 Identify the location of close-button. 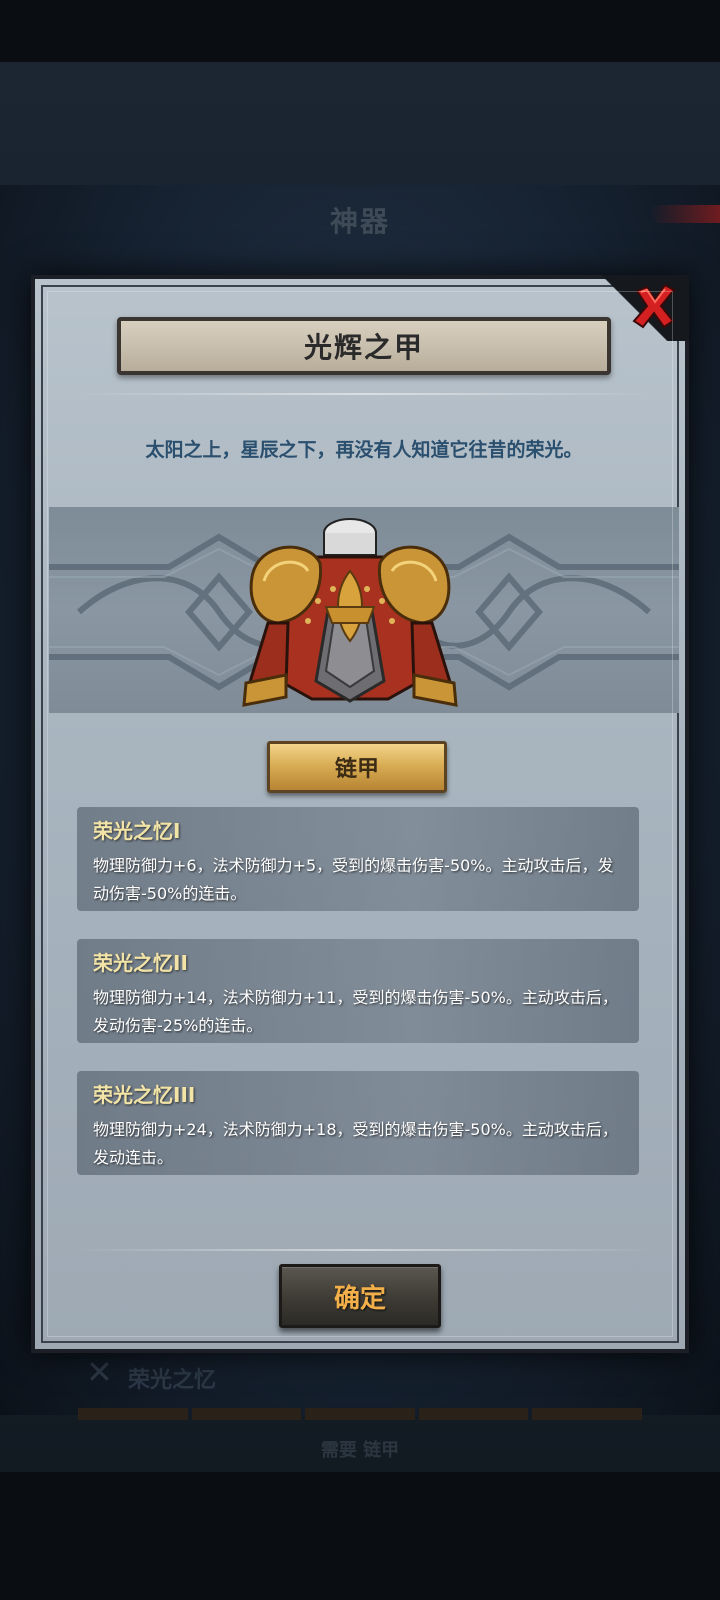
(654, 306).